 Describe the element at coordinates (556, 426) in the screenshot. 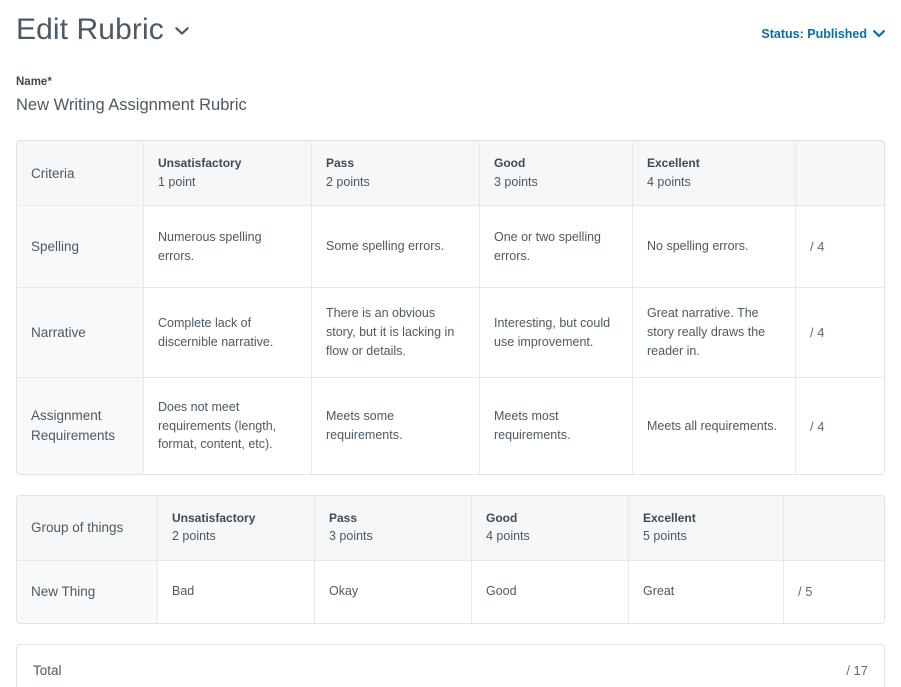

I see `rating-description: Meets most requirements.` at that location.